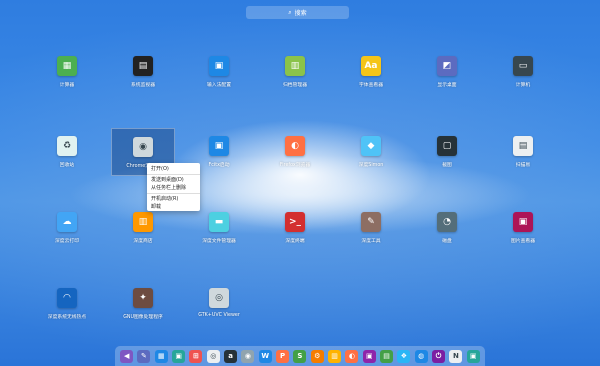 This screenshot has height=366, width=600. I want to click on dock-app-4-icon: ▣, so click(179, 356).